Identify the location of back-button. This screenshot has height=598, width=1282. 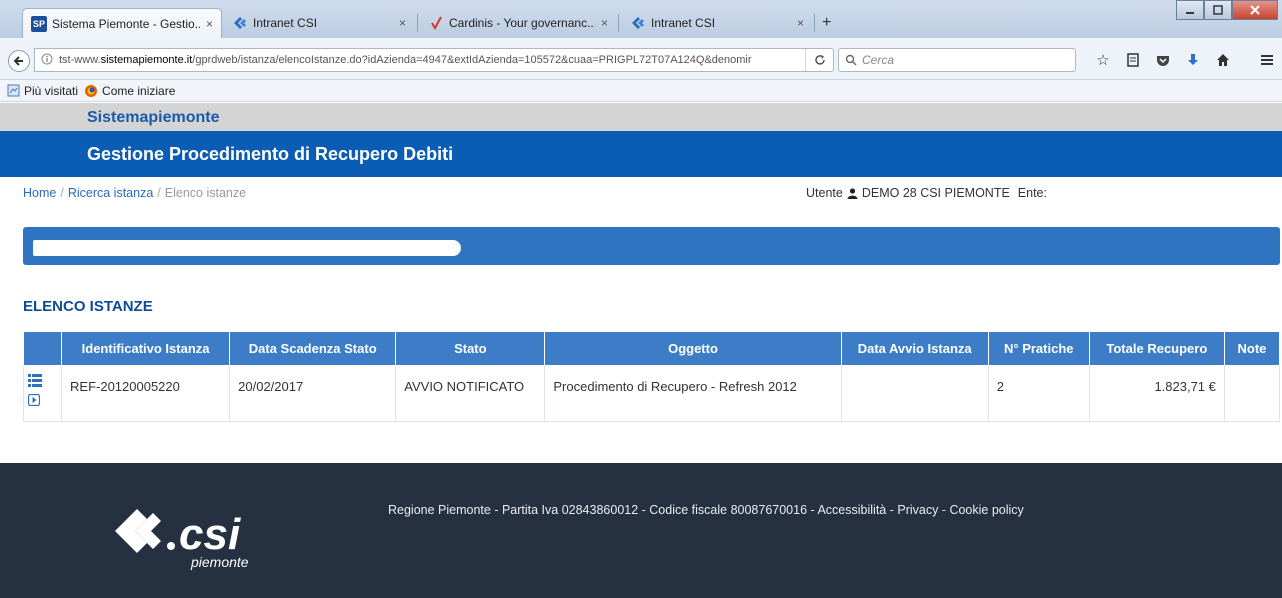
(19, 61).